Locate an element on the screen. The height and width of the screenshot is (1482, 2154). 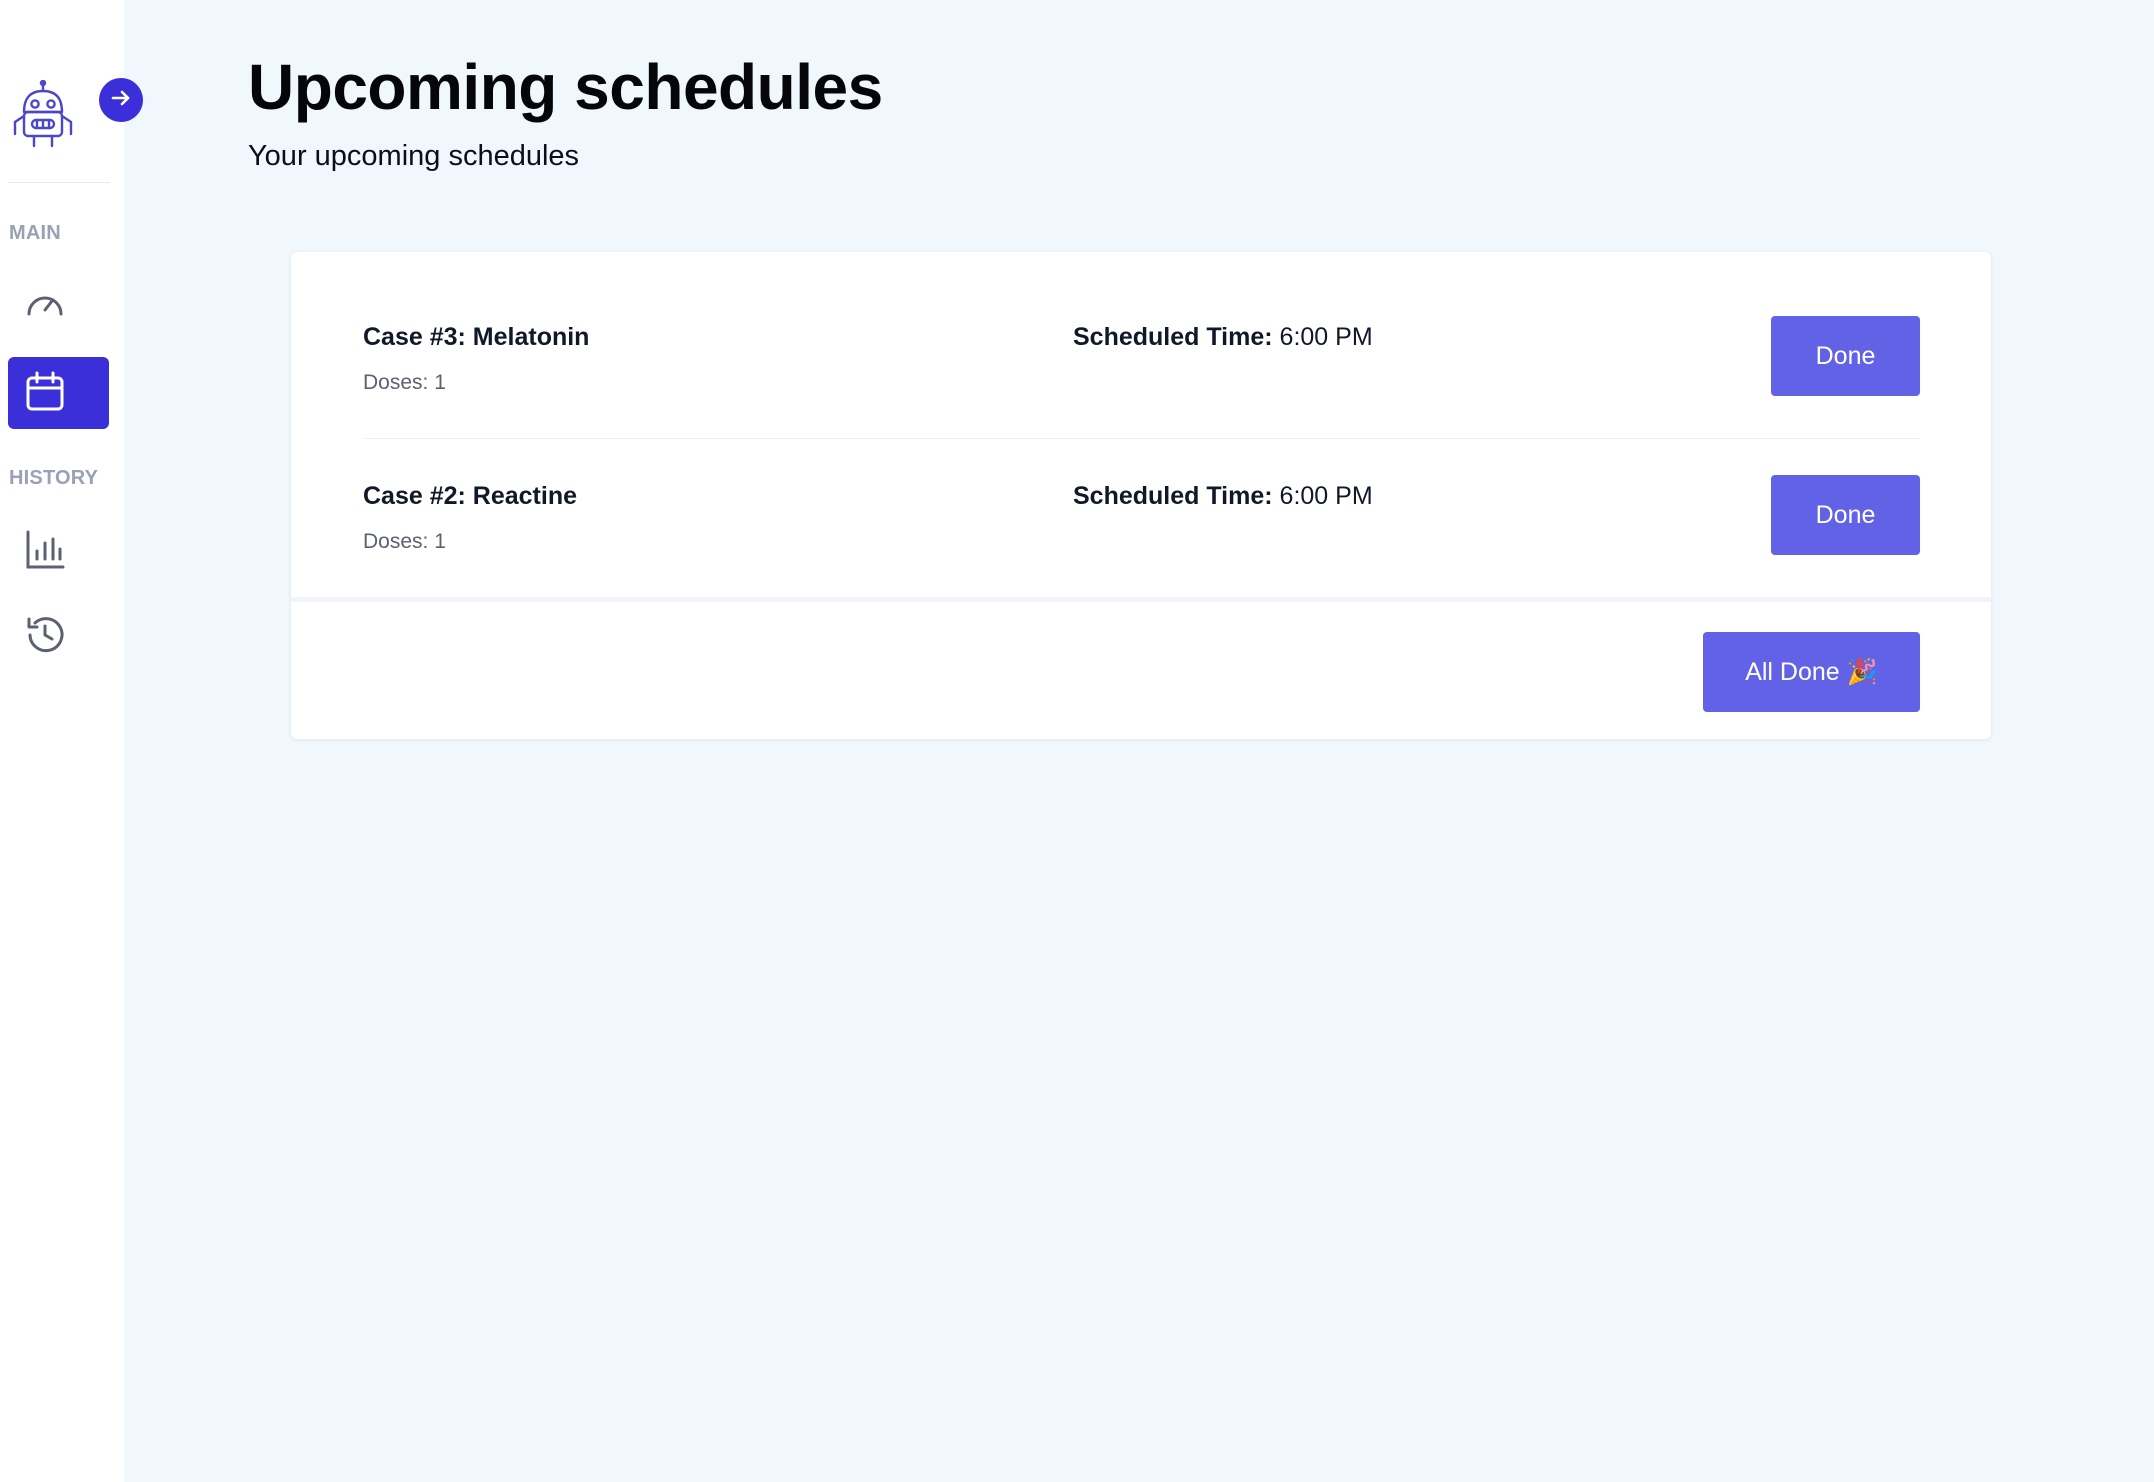
sidebar-item-stats is located at coordinates (58, 552).